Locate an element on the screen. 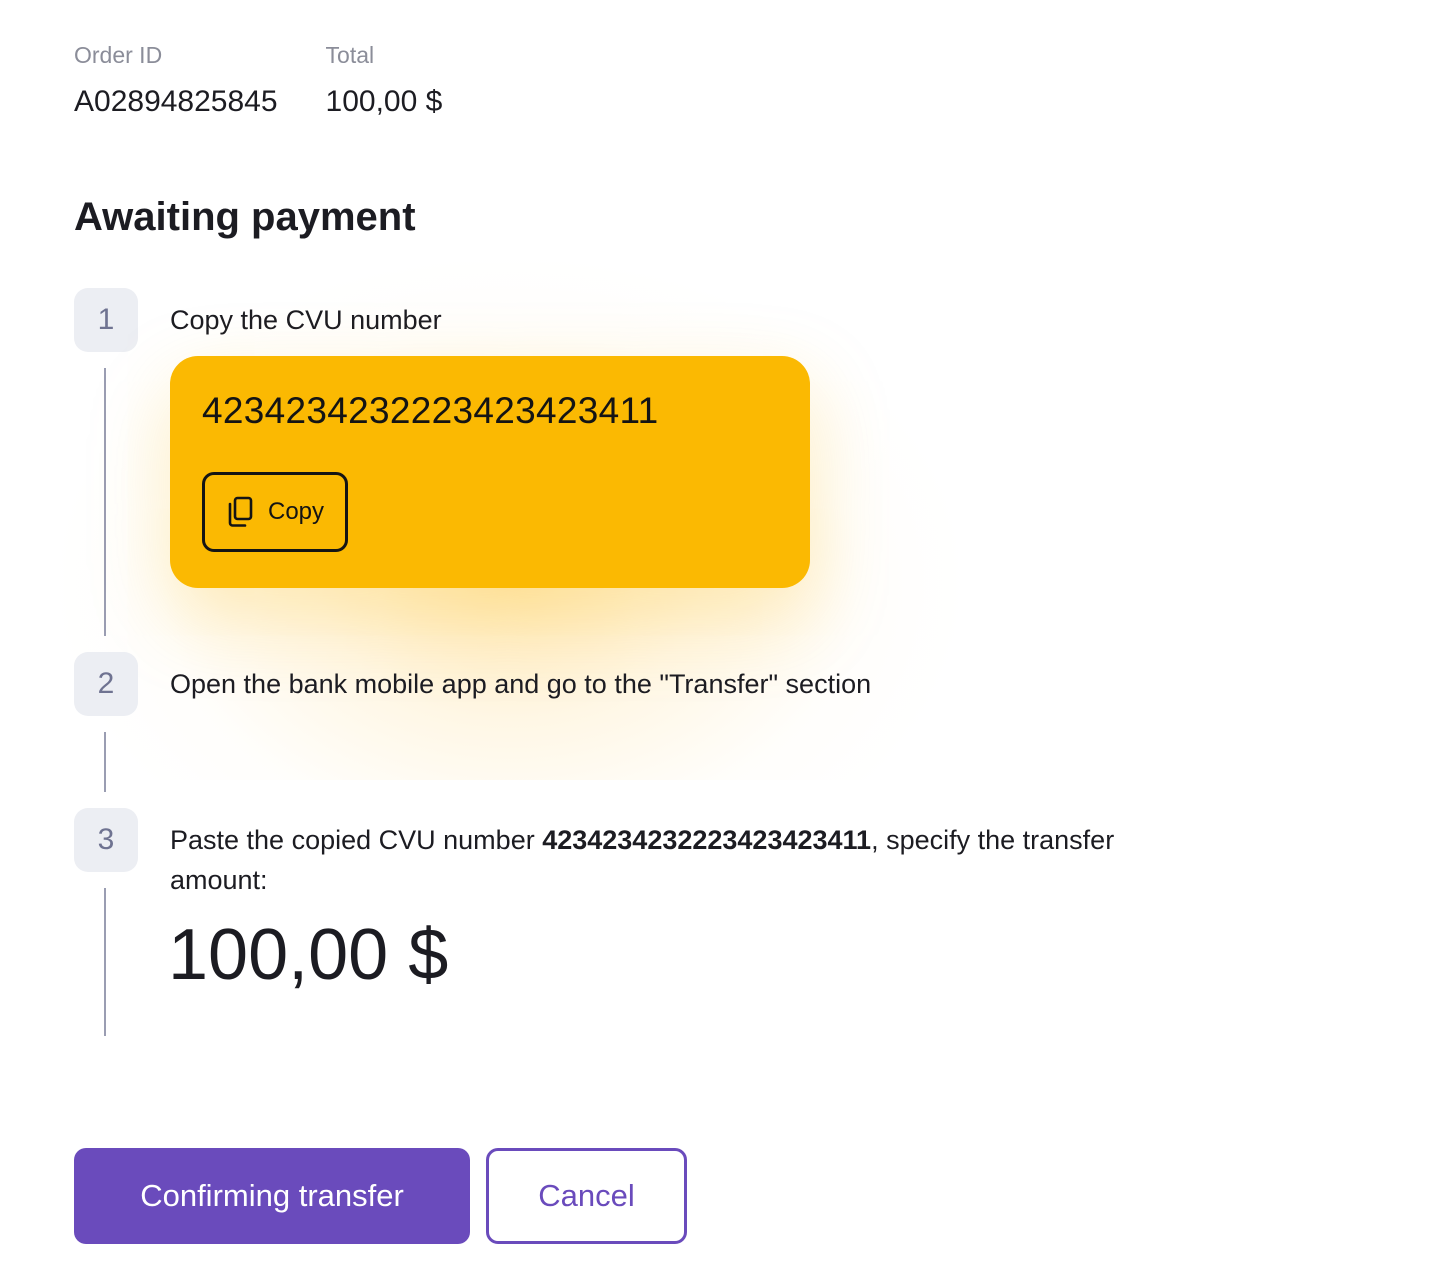 This screenshot has width=1442, height=1276. transfer-amount: 100,00 $ is located at coordinates (308, 955).